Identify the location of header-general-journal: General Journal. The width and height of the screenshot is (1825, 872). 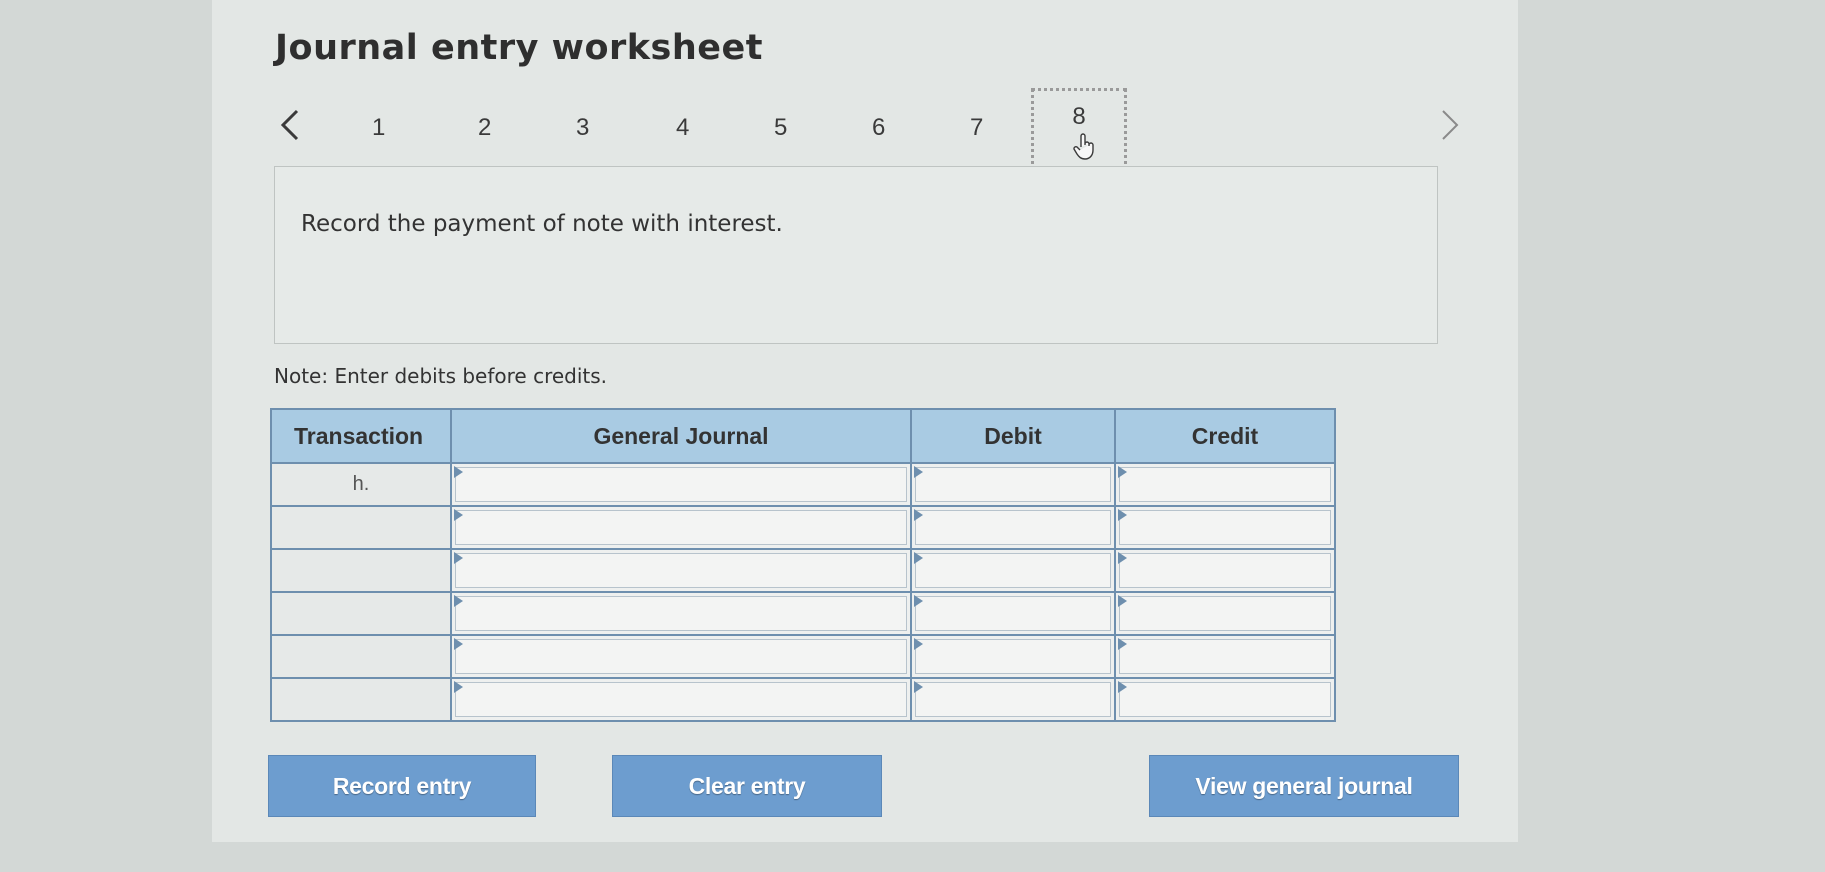
(681, 436).